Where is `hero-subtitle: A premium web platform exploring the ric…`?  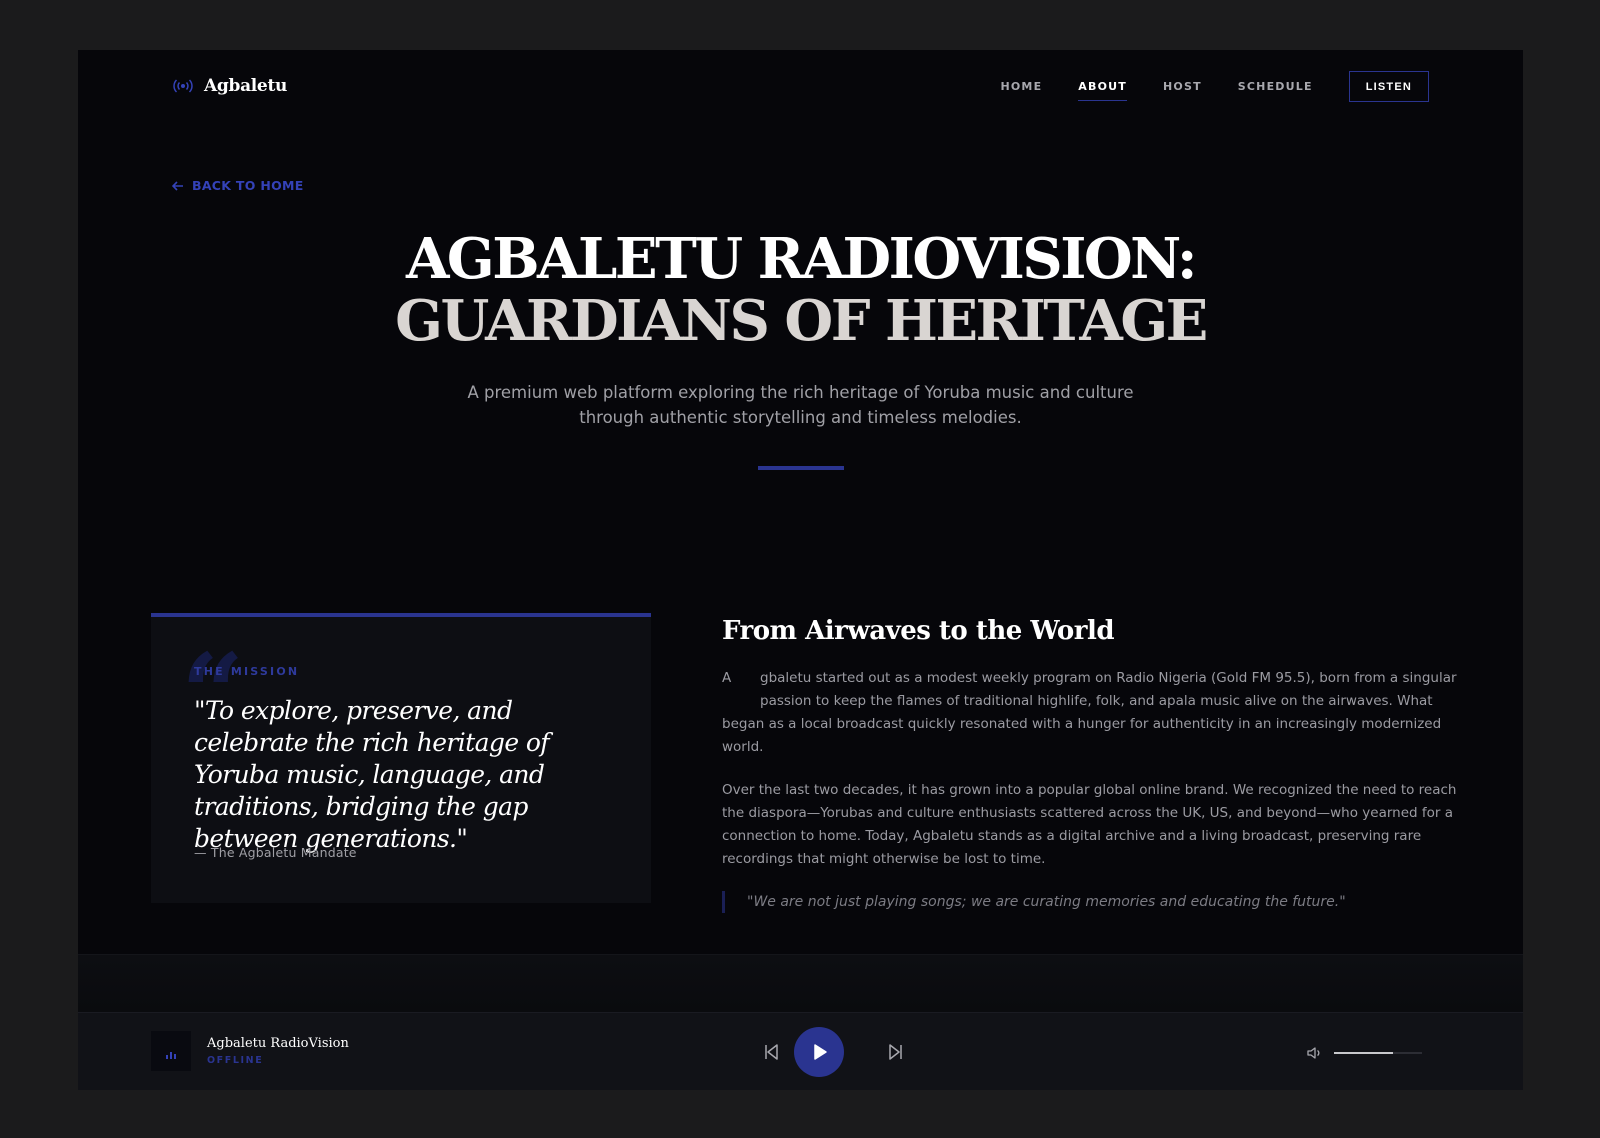
hero-subtitle: A premium web platform exploring the ric… is located at coordinates (800, 405).